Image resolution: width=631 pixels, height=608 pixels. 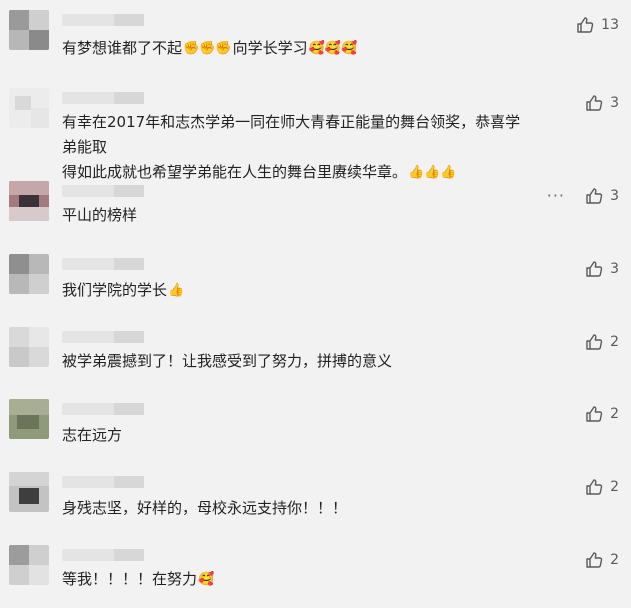 What do you see at coordinates (432, 172) in the screenshot?
I see `thumbs-up-emoji: 👍👍👍` at bounding box center [432, 172].